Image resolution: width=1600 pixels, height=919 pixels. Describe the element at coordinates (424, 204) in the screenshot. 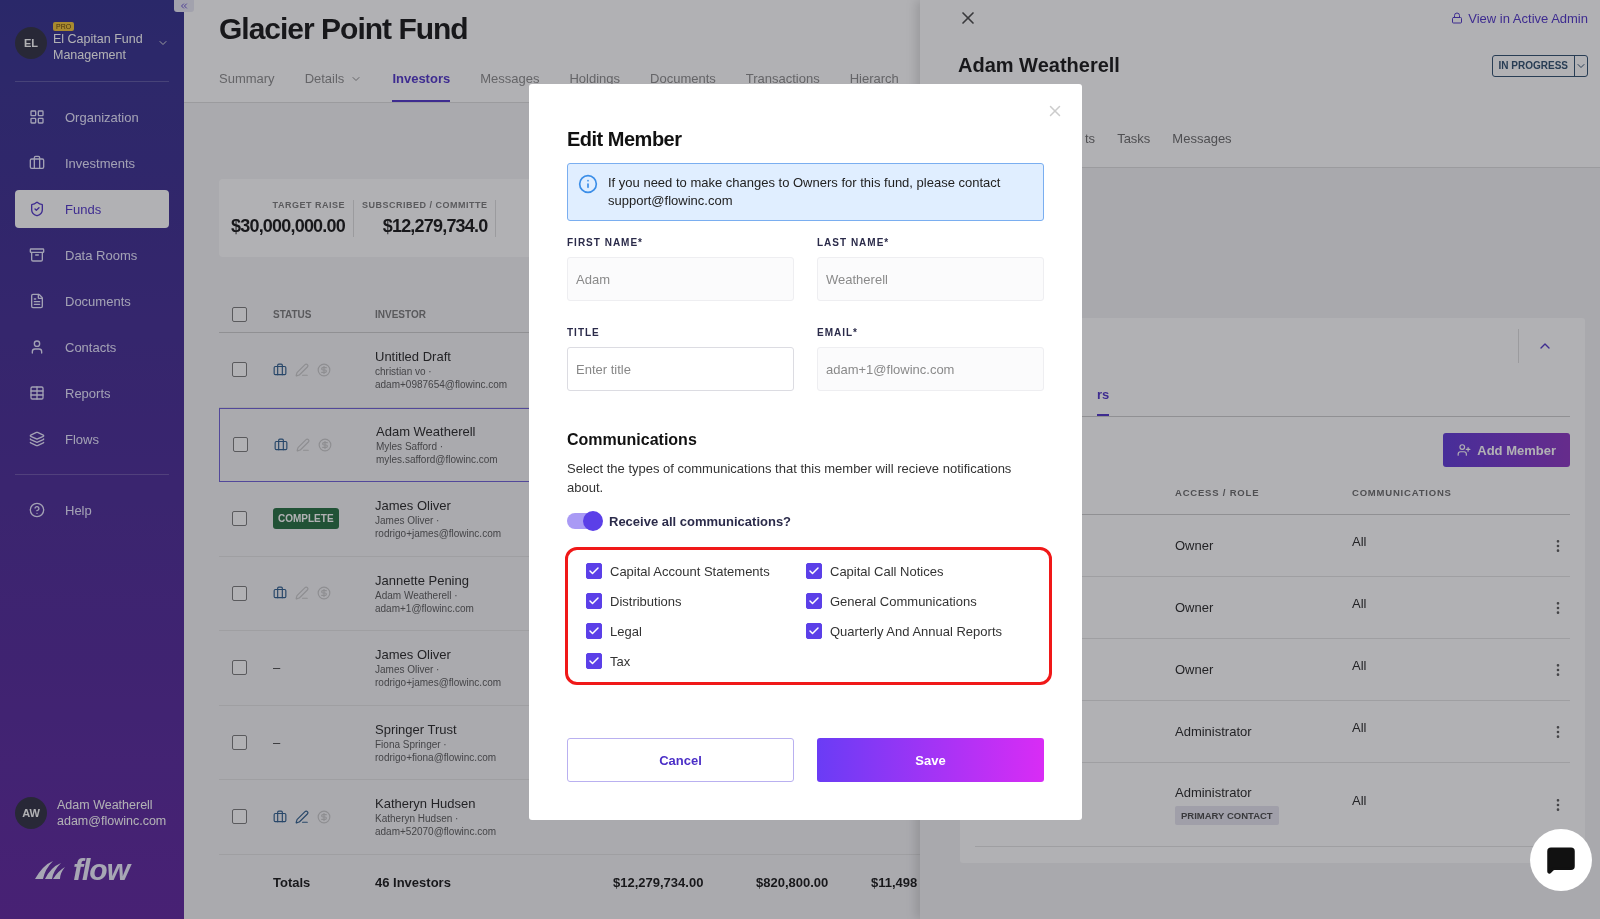

I see `stat-label: SUBSCRIBED / COMMITTE` at that location.